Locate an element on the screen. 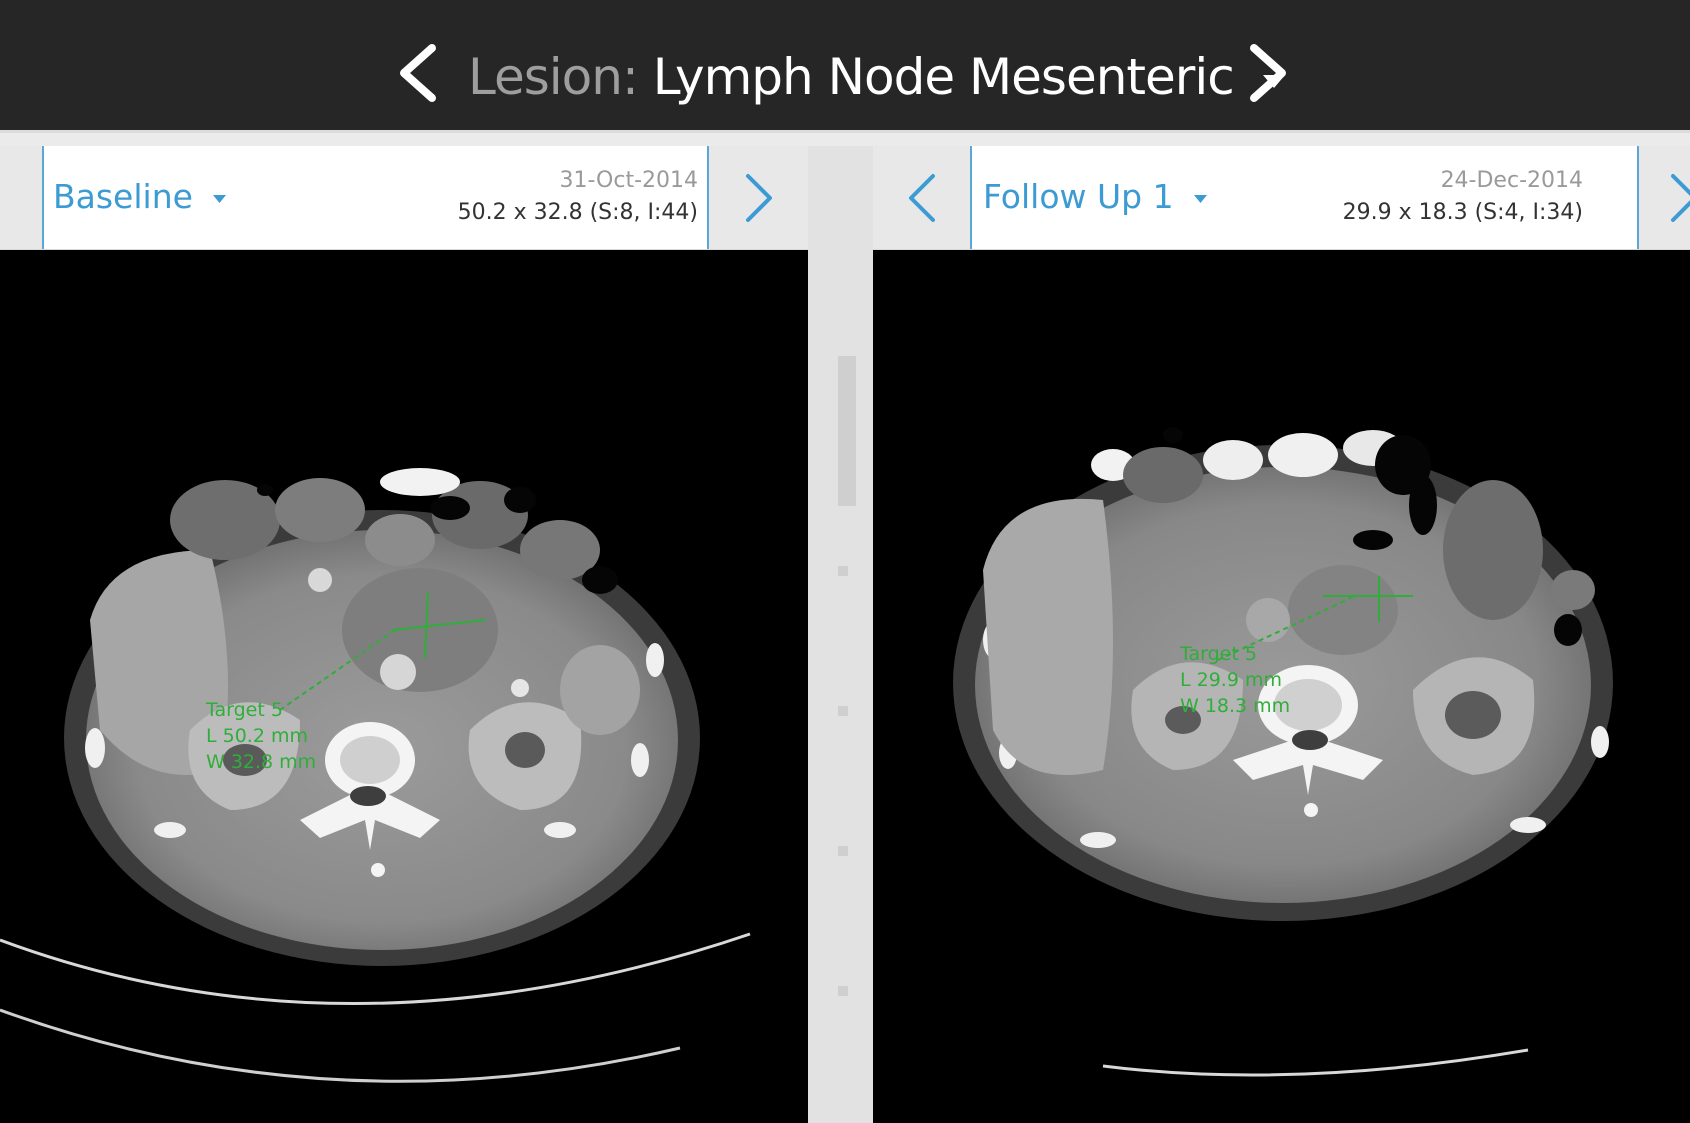  measurement-annotation-line: W 32.8 mm is located at coordinates (261, 762).